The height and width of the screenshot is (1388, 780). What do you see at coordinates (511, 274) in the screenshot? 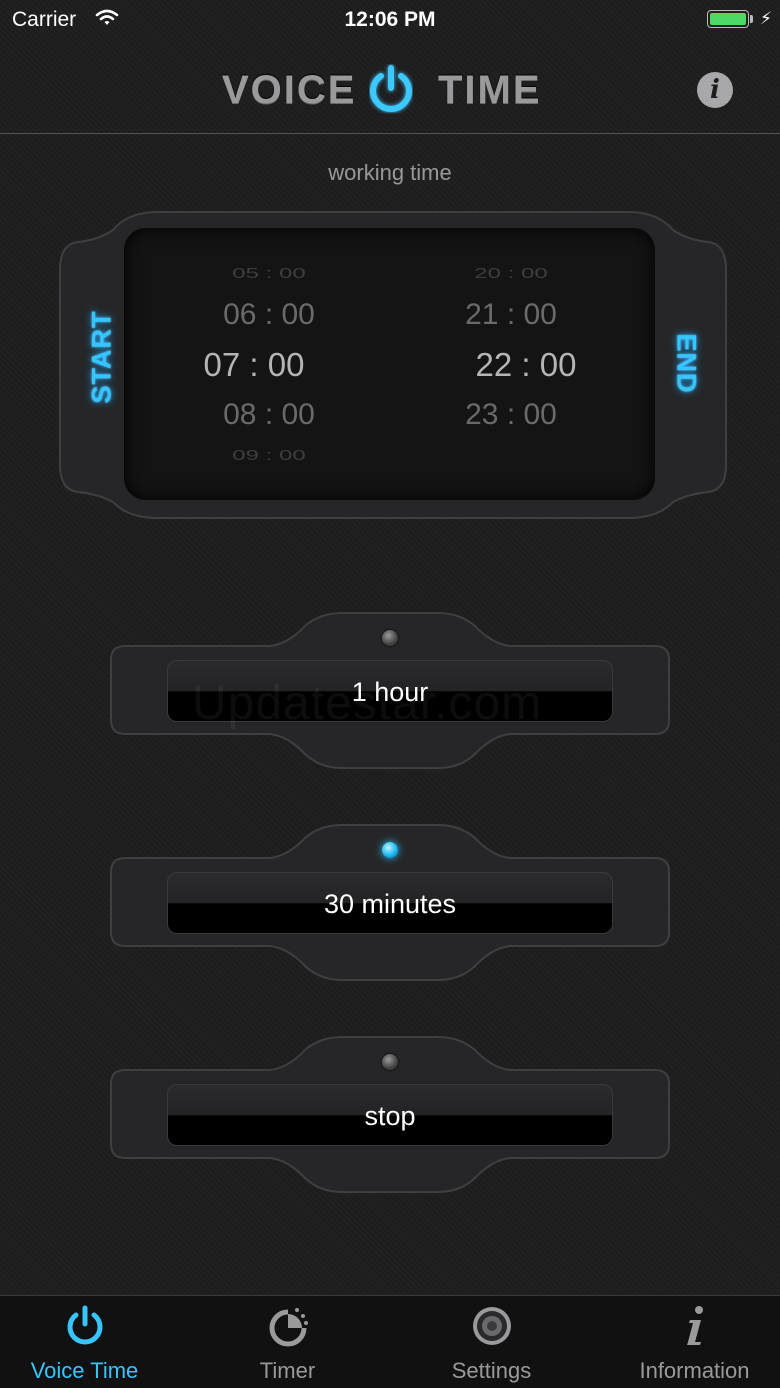
I see `end-time-option: 20 : 00` at bounding box center [511, 274].